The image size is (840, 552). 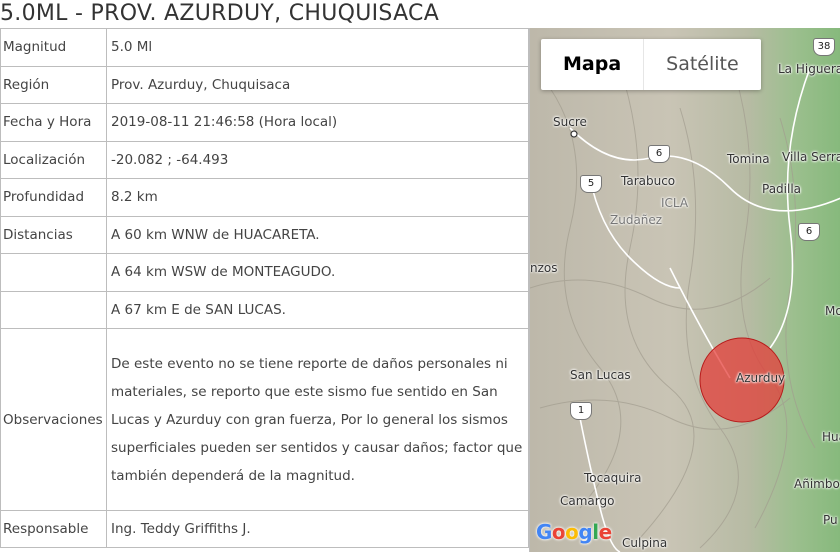 I want to click on label-magnitud: Magnitud, so click(x=53, y=47).